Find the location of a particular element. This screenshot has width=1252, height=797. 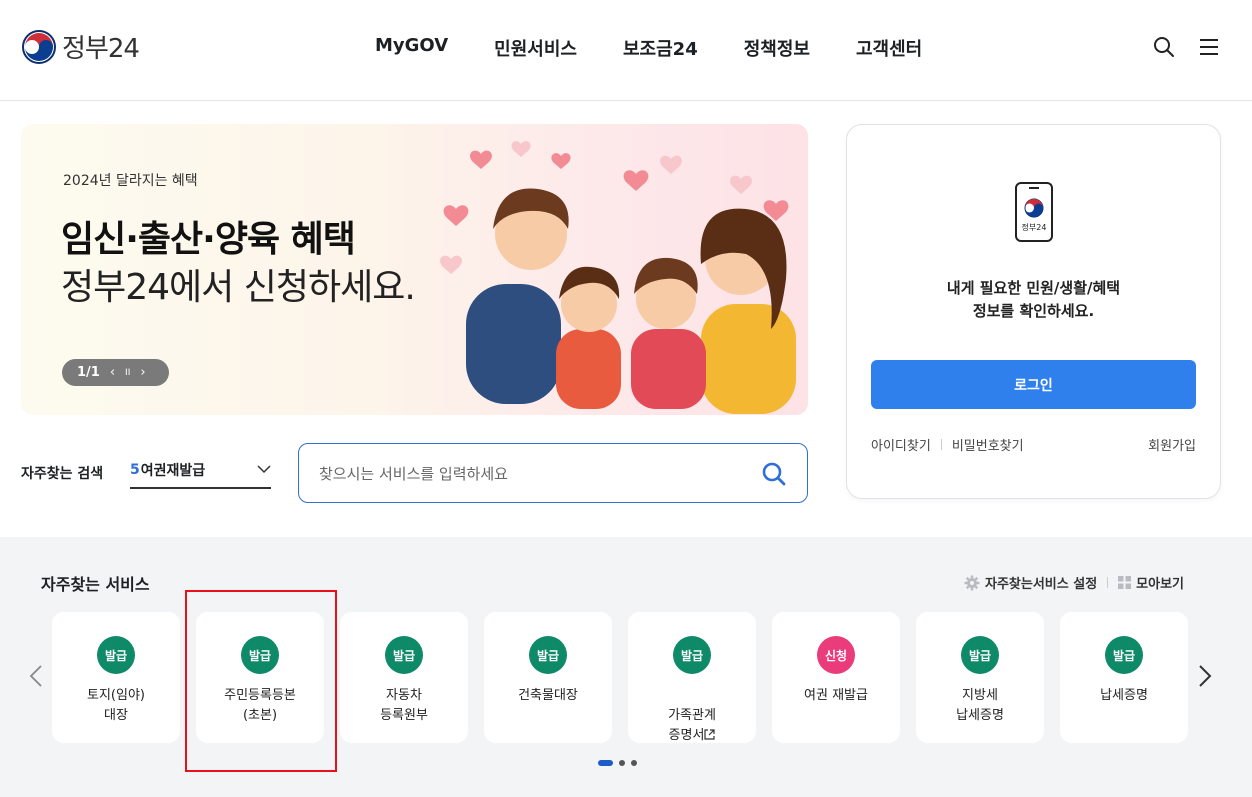

banner-counter: 1/1 is located at coordinates (88, 372).